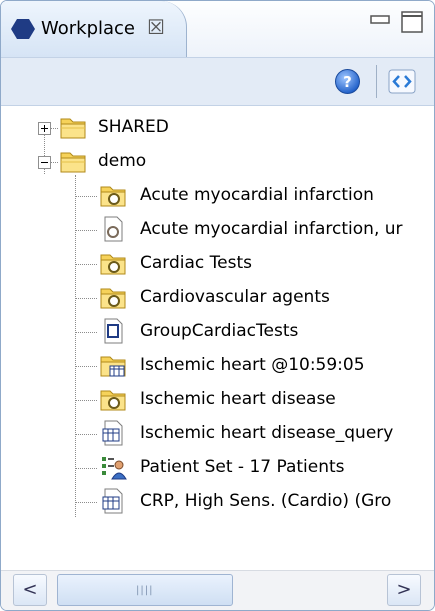 This screenshot has height=611, width=435. What do you see at coordinates (133, 127) in the screenshot?
I see `tree-item-label: SHARED` at bounding box center [133, 127].